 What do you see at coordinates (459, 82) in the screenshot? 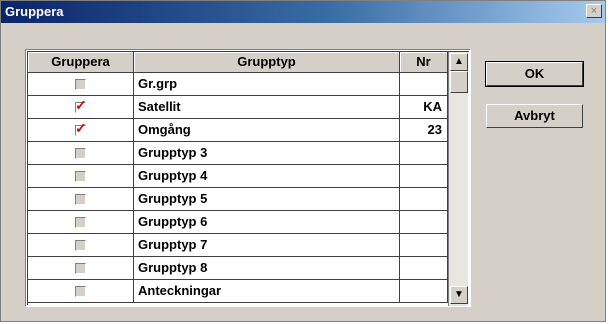
I see `scroll-thumb` at bounding box center [459, 82].